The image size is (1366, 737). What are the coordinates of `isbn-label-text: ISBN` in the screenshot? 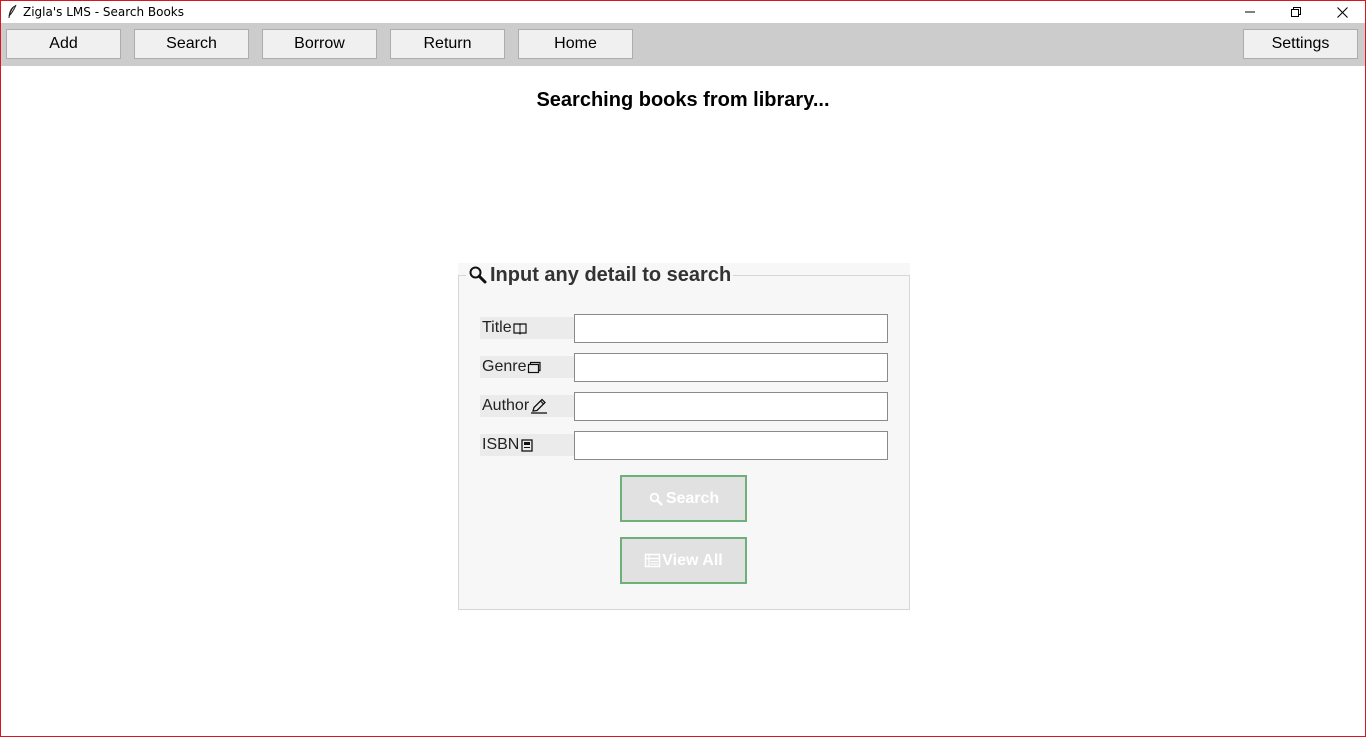 It's located at (501, 444).